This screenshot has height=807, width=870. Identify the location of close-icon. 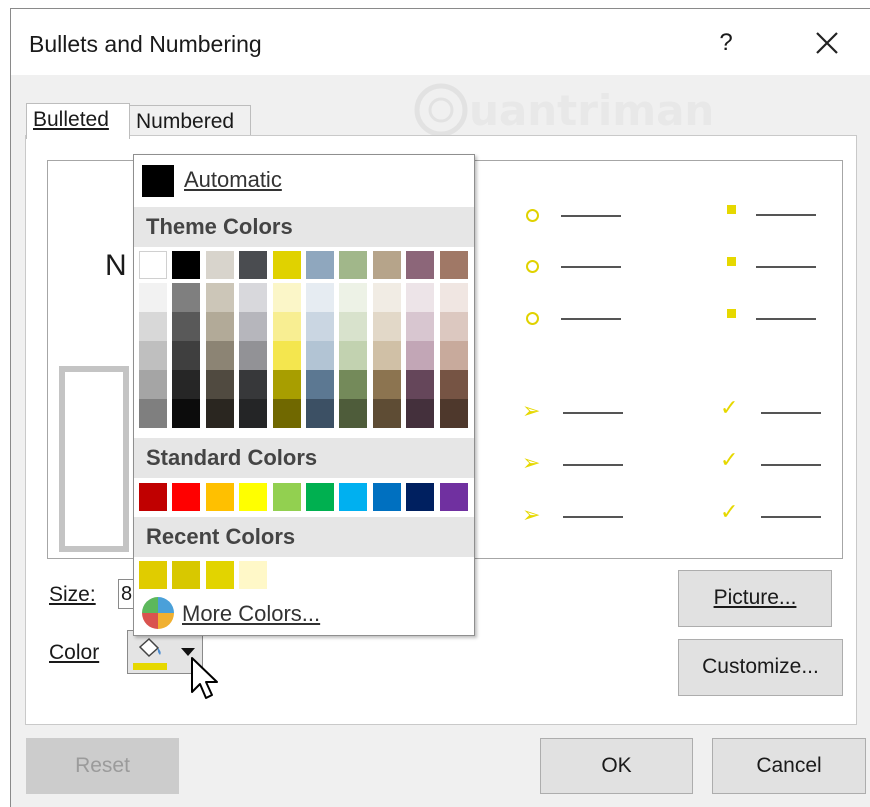
(827, 43).